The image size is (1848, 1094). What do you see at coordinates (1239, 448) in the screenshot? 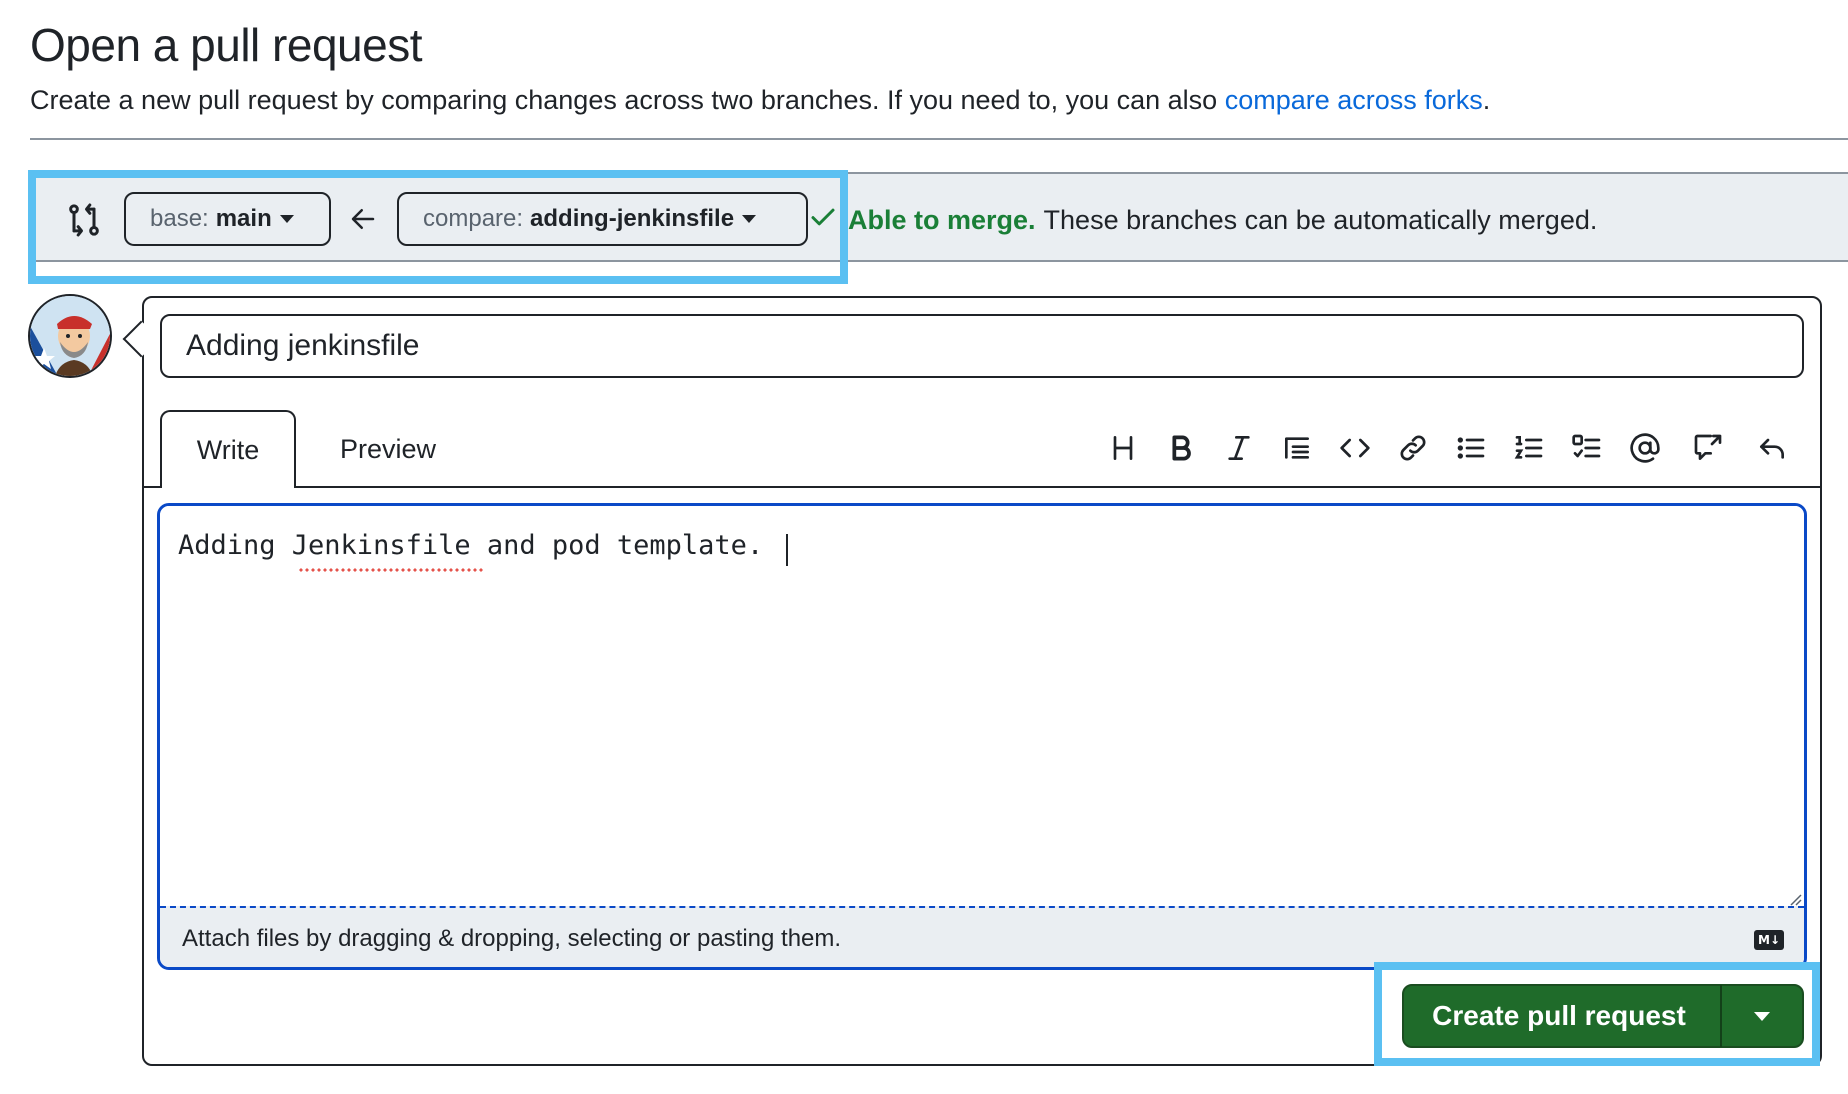
I see `italic-icon` at bounding box center [1239, 448].